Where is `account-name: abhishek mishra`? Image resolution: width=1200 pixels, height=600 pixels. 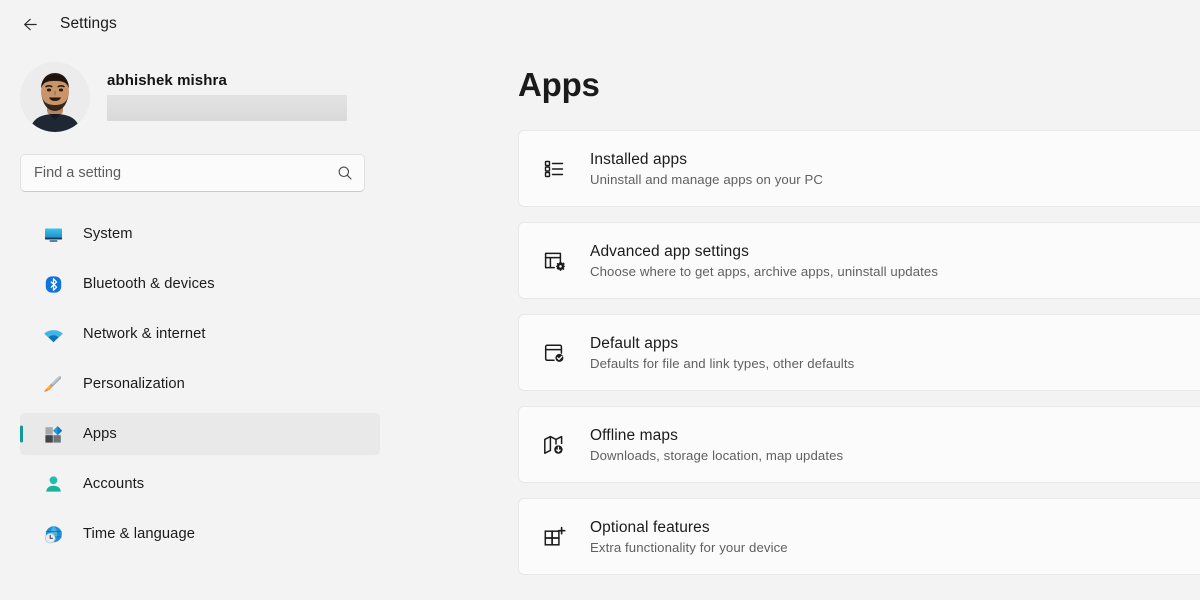
account-name: abhishek mishra is located at coordinates (167, 80).